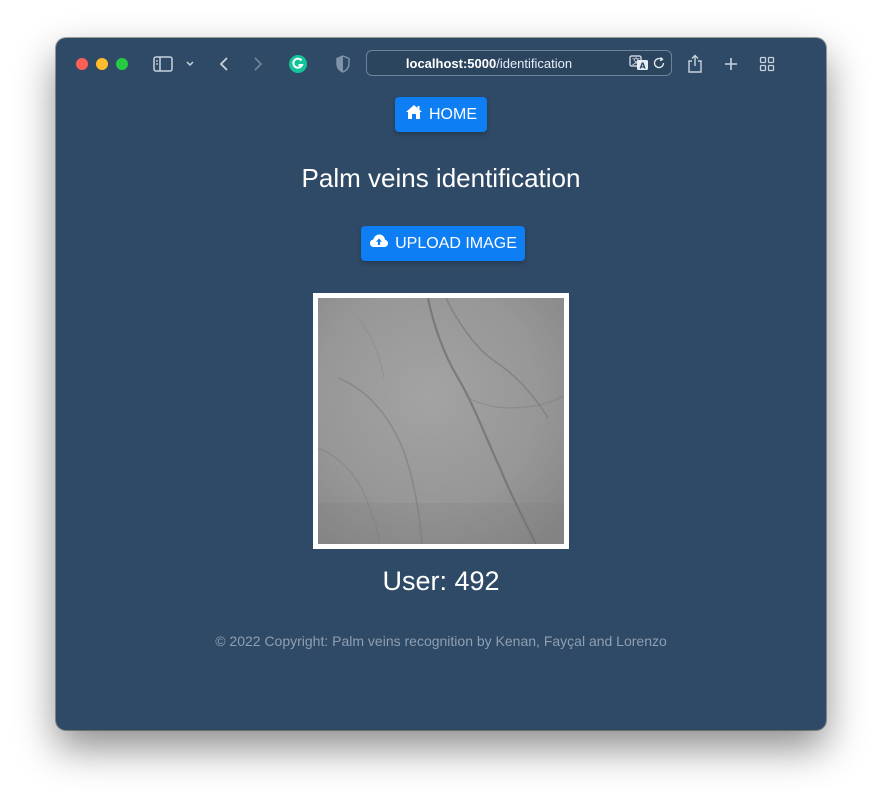 The height and width of the screenshot is (804, 882). What do you see at coordinates (163, 64) in the screenshot?
I see `sidebar-icon` at bounding box center [163, 64].